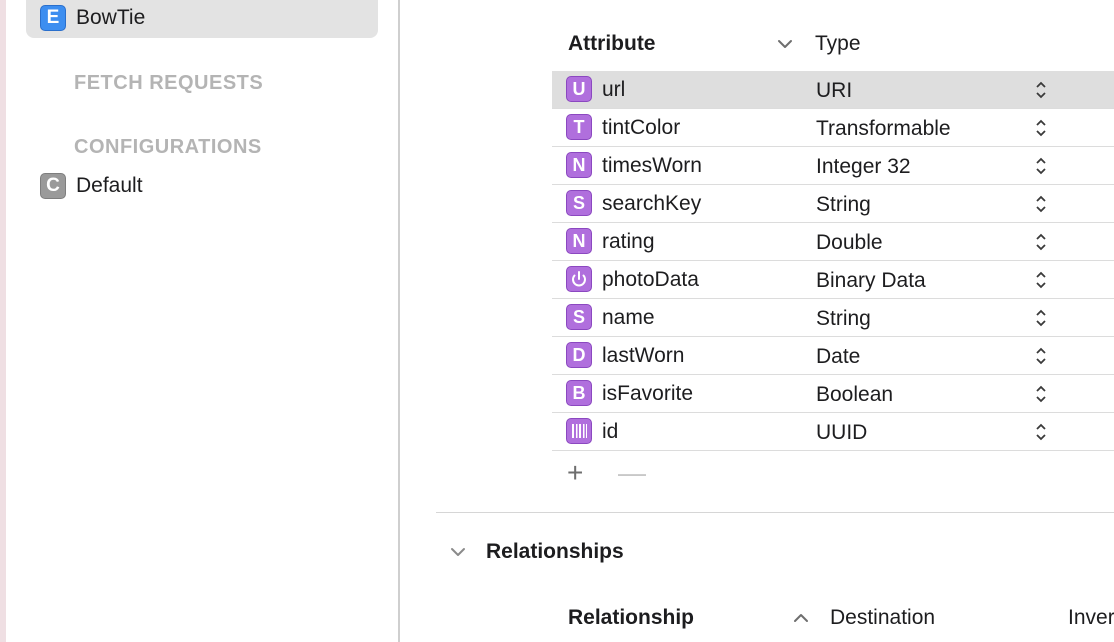 The image size is (1114, 642). I want to click on uri-type-icon: U, so click(579, 89).